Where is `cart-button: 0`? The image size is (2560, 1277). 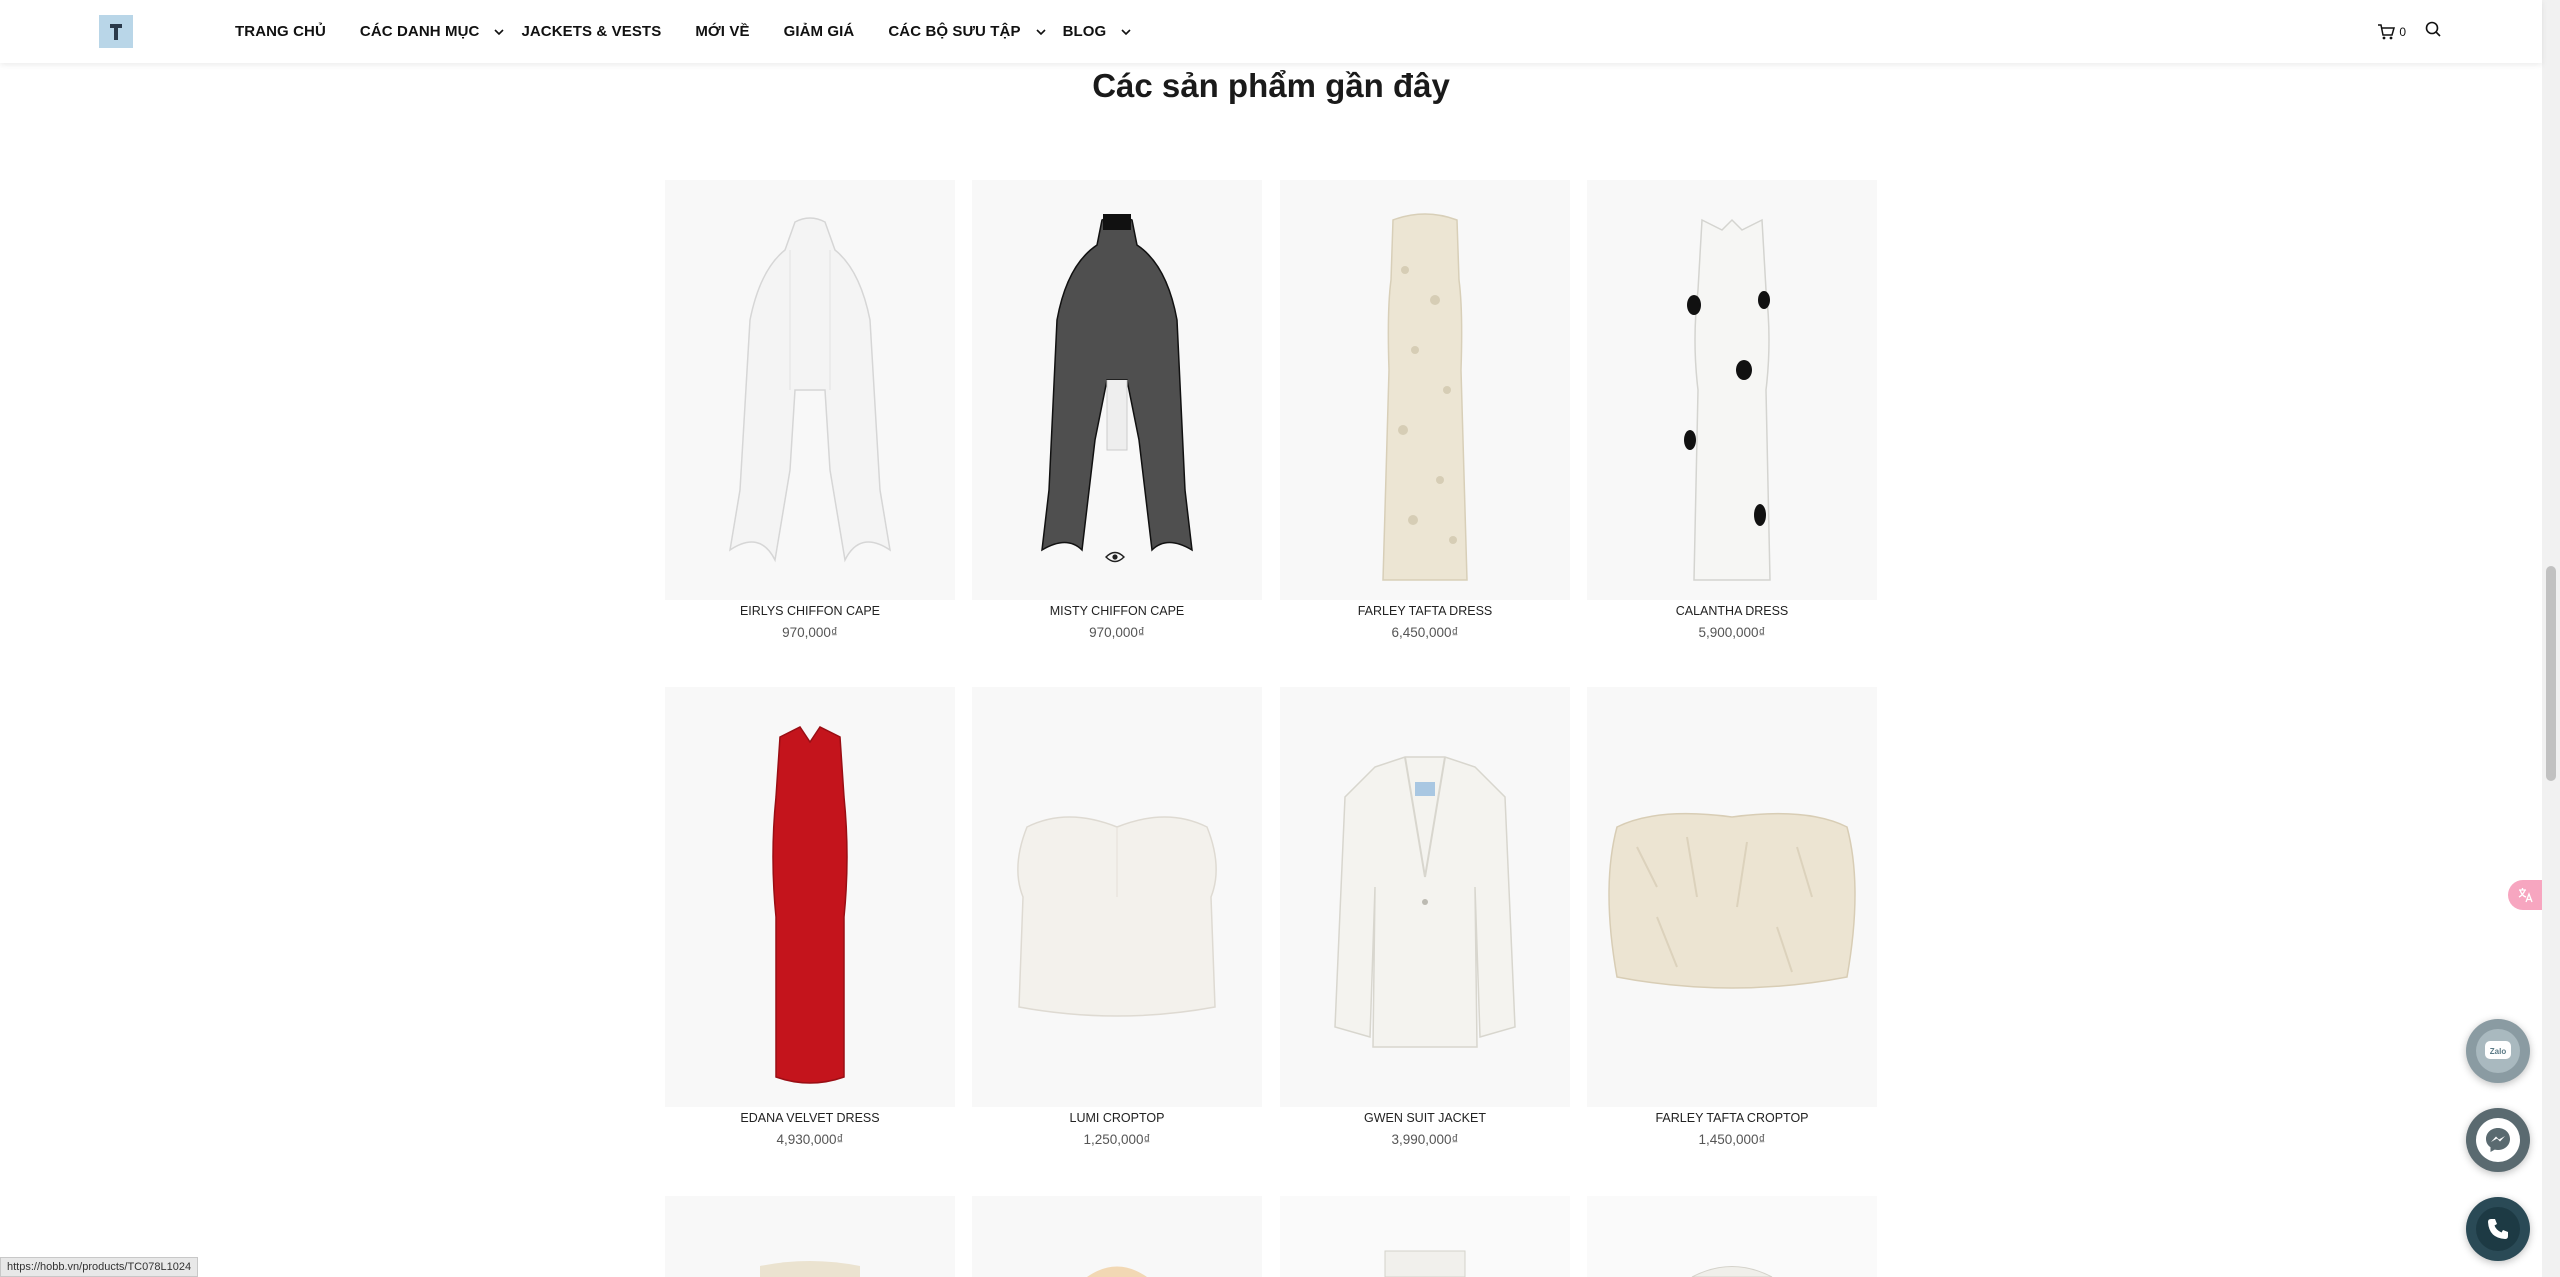
cart-button: 0 is located at coordinates (2391, 32).